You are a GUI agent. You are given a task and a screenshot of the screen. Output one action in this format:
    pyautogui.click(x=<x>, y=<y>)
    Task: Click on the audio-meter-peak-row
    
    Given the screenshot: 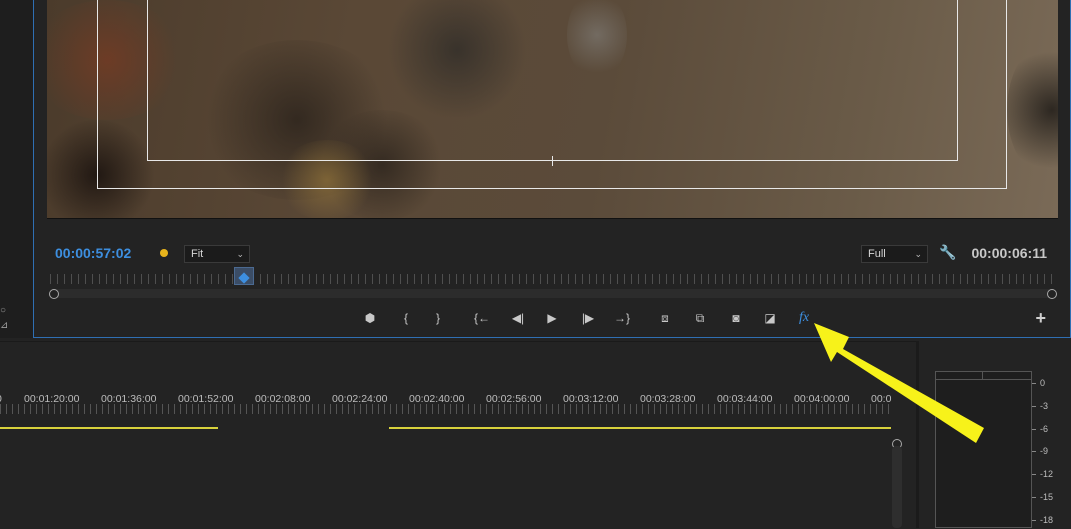 What is the action you would take?
    pyautogui.click(x=983, y=375)
    